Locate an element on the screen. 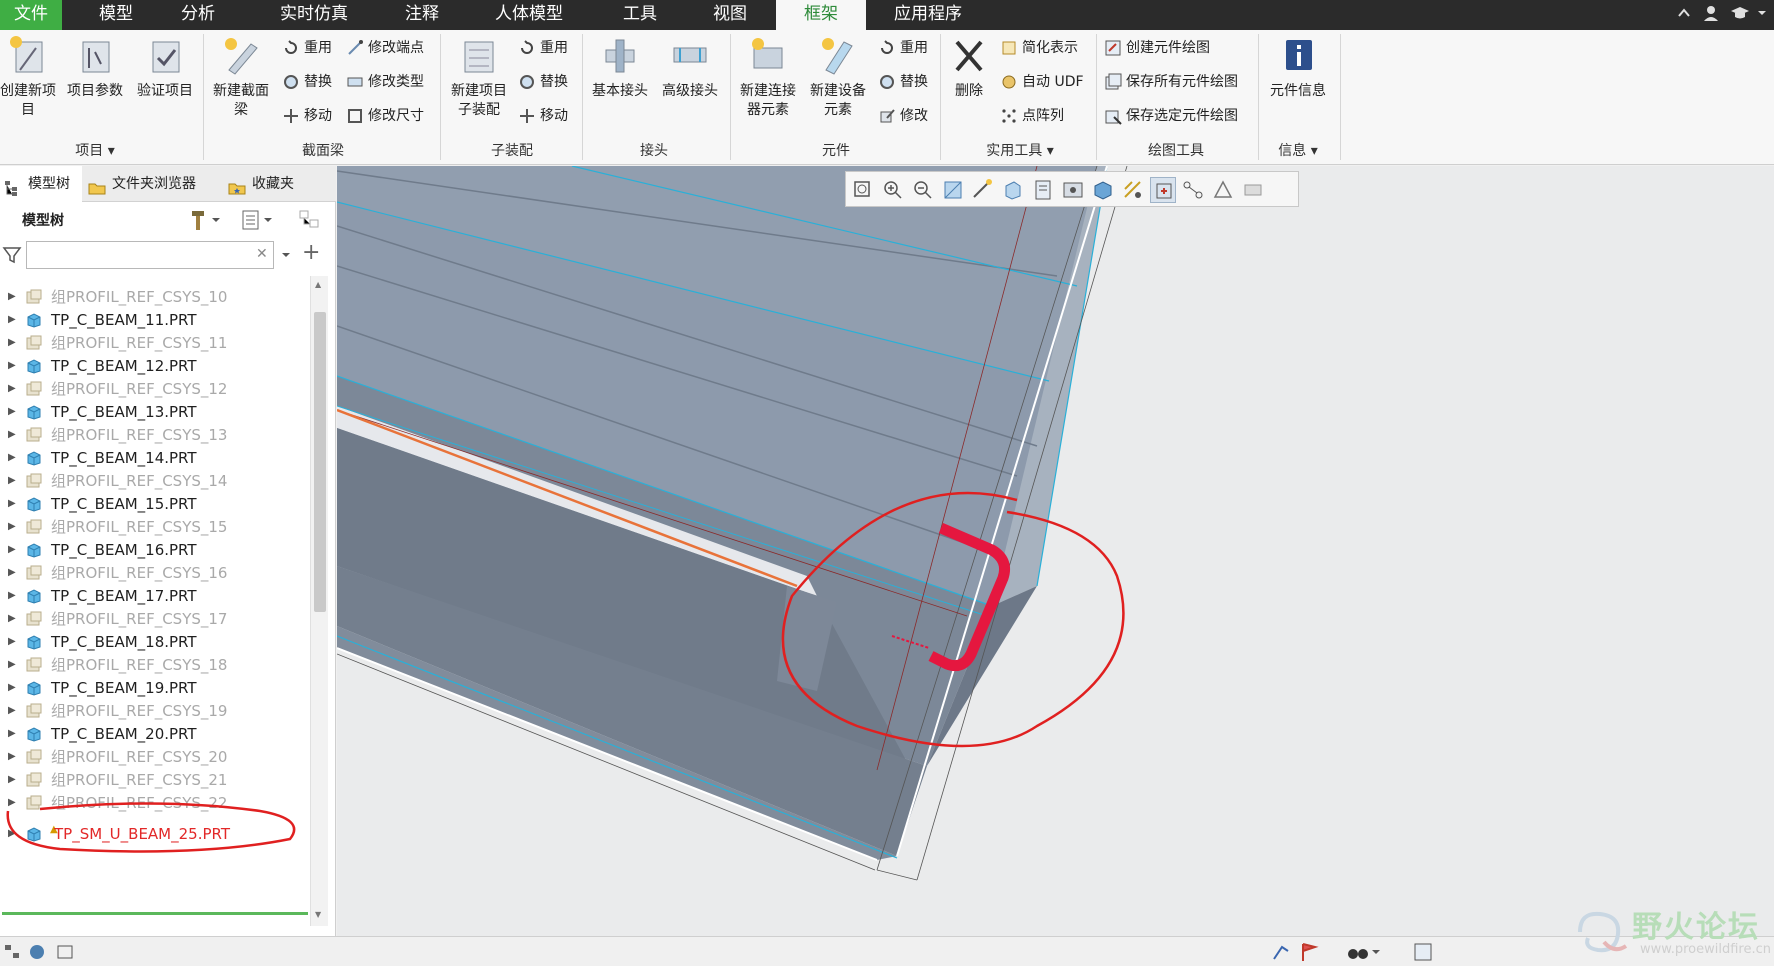 The image size is (1774, 966). tree-search-input is located at coordinates (150, 255).